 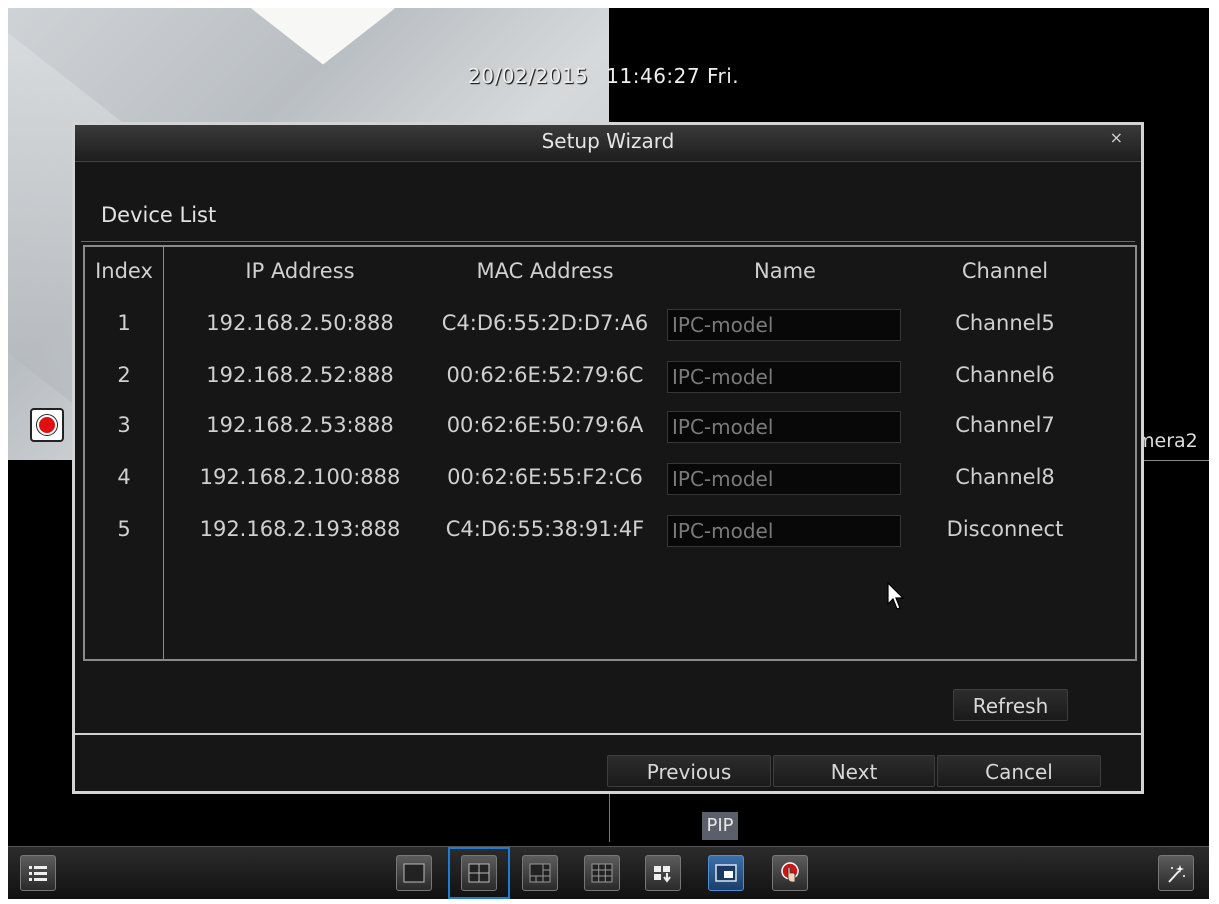 What do you see at coordinates (896, 596) in the screenshot?
I see `mouse-cursor-icon` at bounding box center [896, 596].